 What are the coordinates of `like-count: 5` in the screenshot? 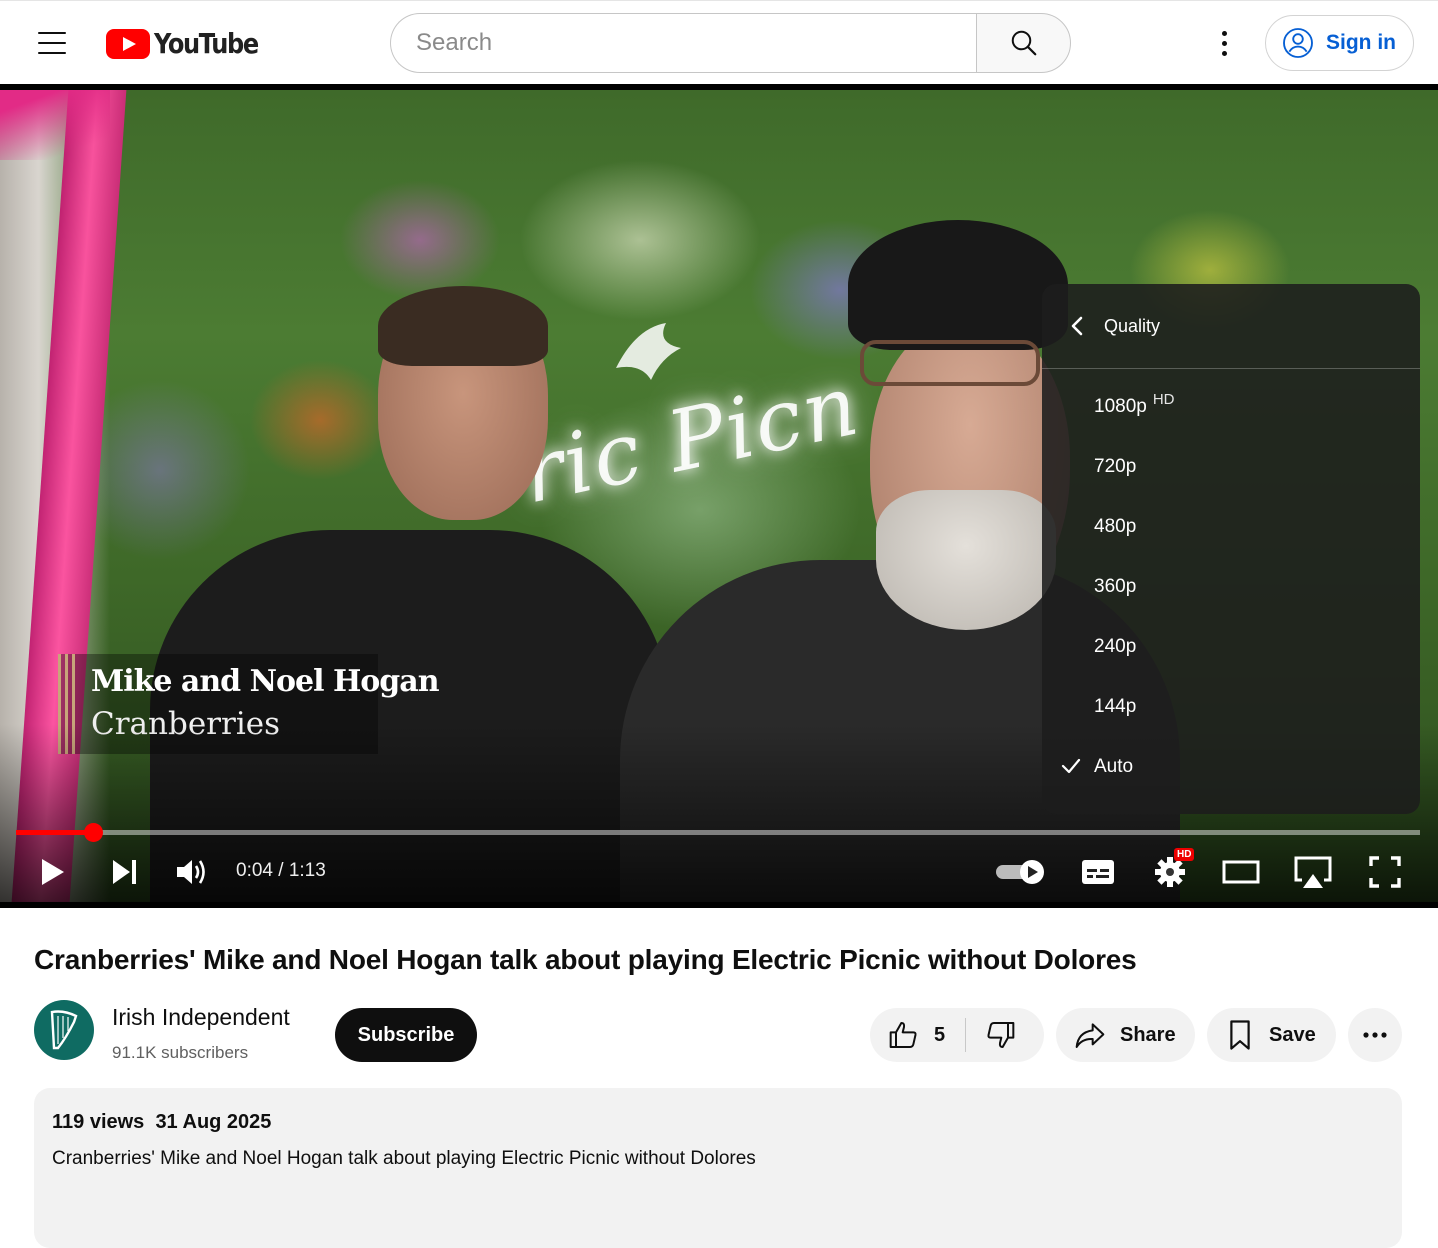 It's located at (940, 1034).